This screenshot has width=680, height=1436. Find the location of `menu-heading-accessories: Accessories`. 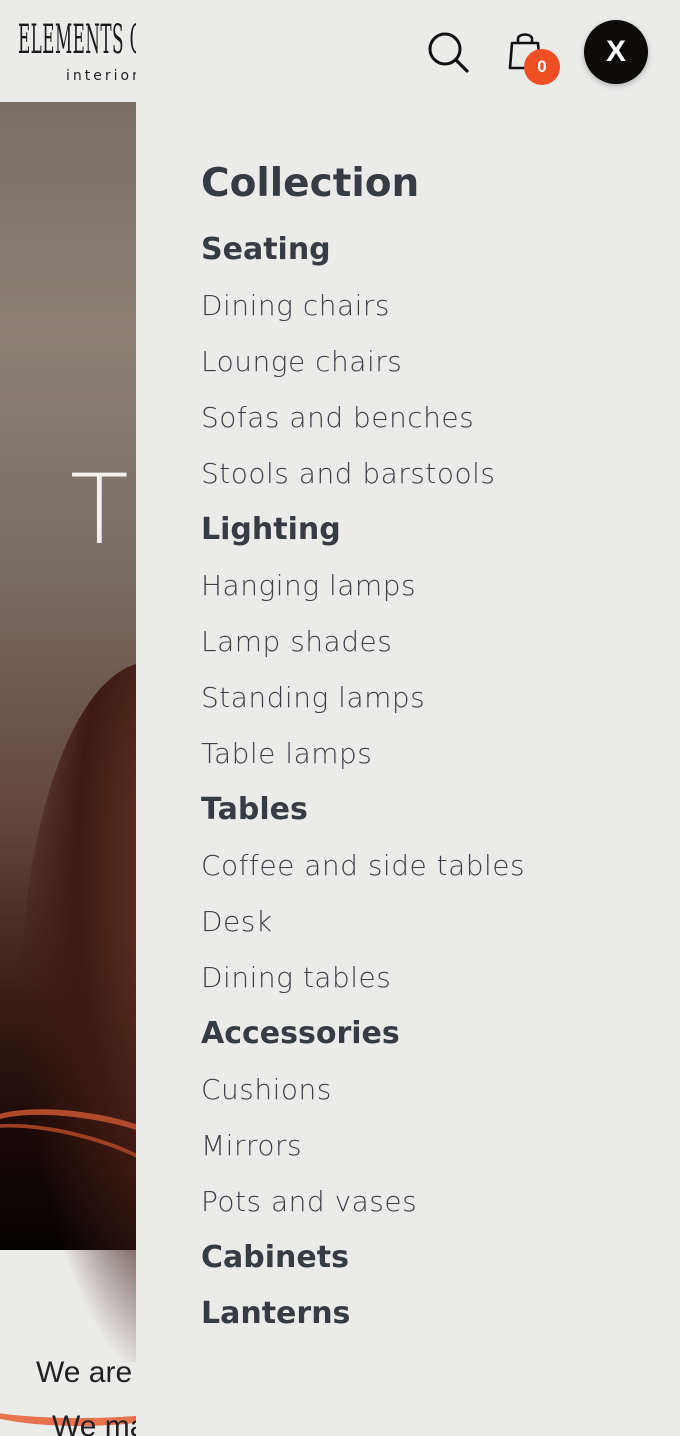

menu-heading-accessories: Accessories is located at coordinates (363, 1034).